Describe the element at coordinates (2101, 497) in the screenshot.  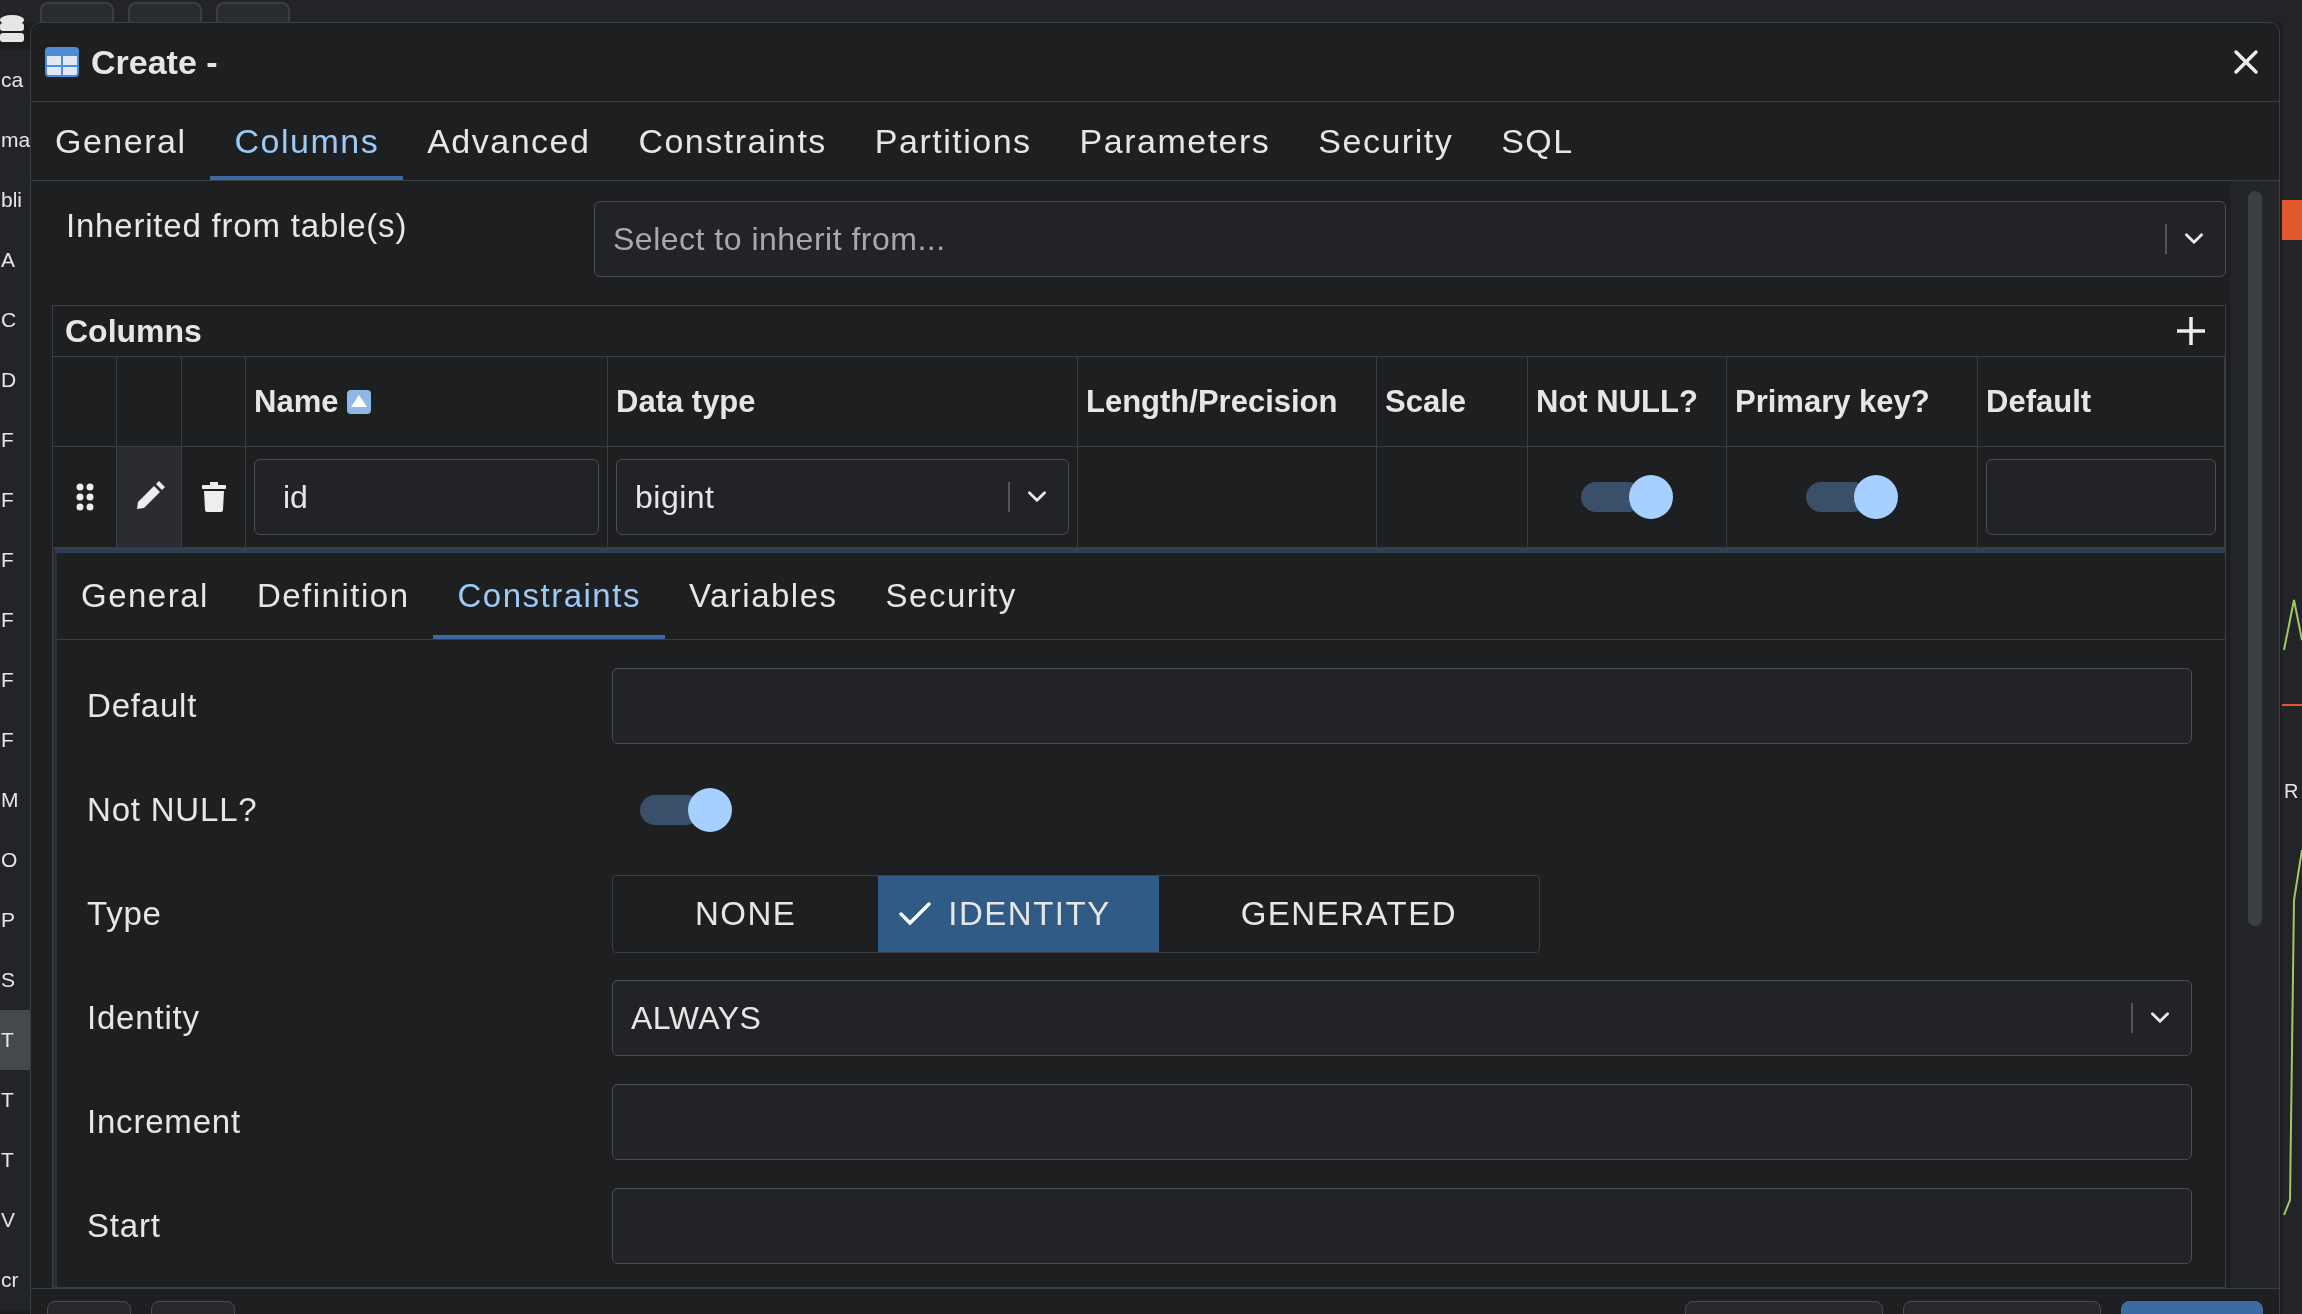
I see `default-field` at that location.